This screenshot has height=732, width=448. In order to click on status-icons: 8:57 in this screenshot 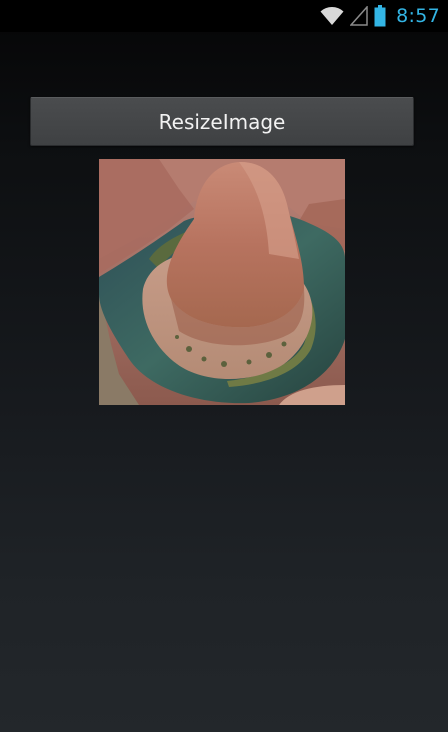, I will do `click(380, 16)`.